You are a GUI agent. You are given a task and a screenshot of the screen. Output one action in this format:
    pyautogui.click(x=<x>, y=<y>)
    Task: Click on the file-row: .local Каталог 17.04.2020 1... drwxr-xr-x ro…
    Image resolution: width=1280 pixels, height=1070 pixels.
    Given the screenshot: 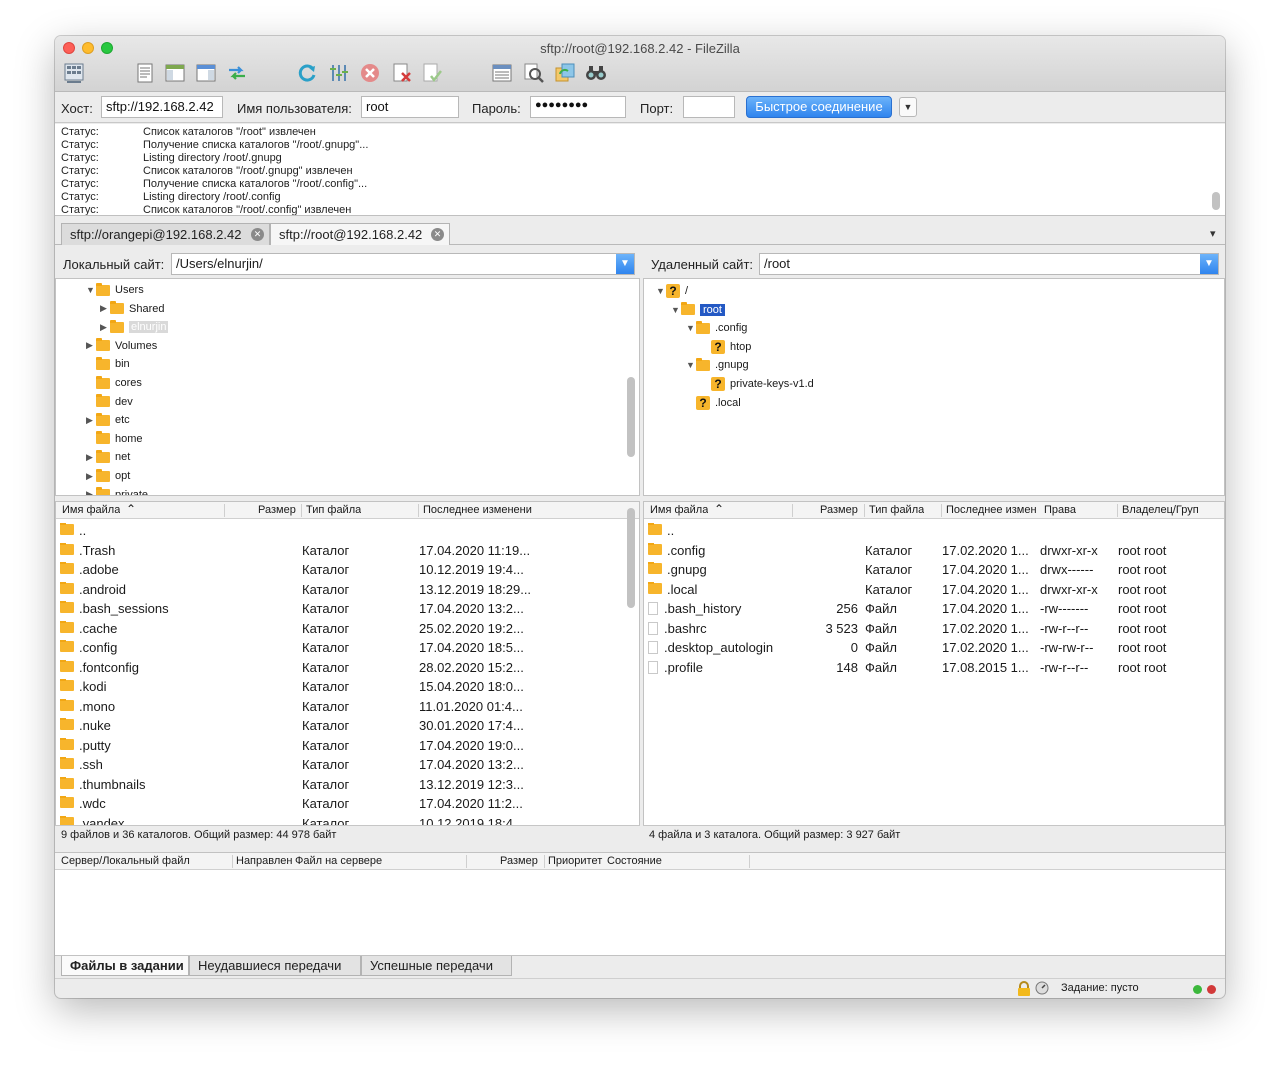 What is the action you would take?
    pyautogui.click(x=934, y=590)
    